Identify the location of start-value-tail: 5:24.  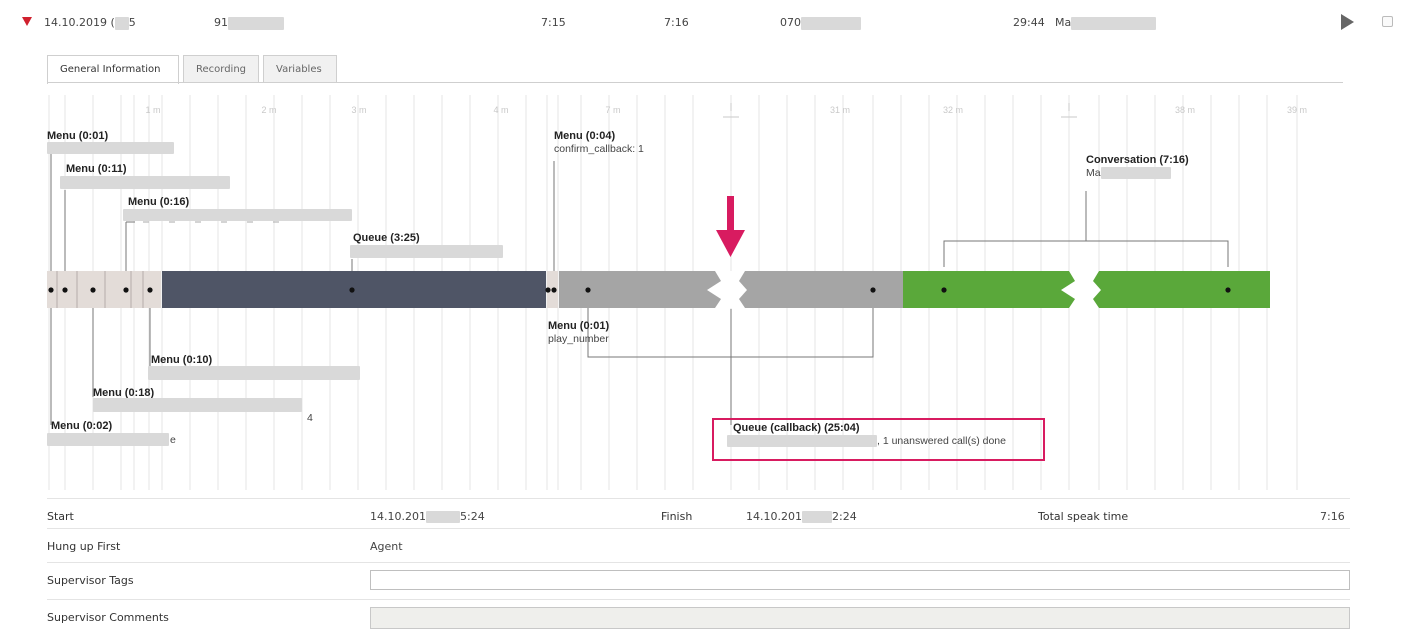
(472, 516).